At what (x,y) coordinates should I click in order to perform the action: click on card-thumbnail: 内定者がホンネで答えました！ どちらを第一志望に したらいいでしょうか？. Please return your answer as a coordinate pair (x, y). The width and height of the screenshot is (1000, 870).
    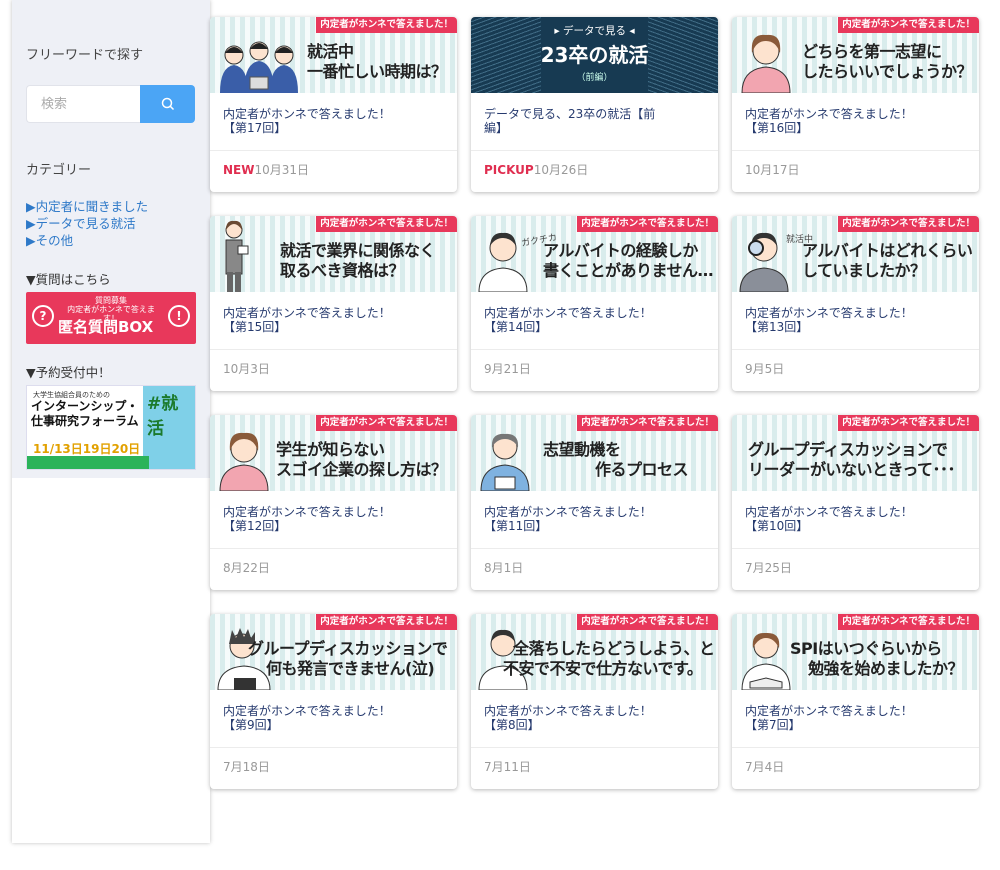
    Looking at the image, I should click on (855, 55).